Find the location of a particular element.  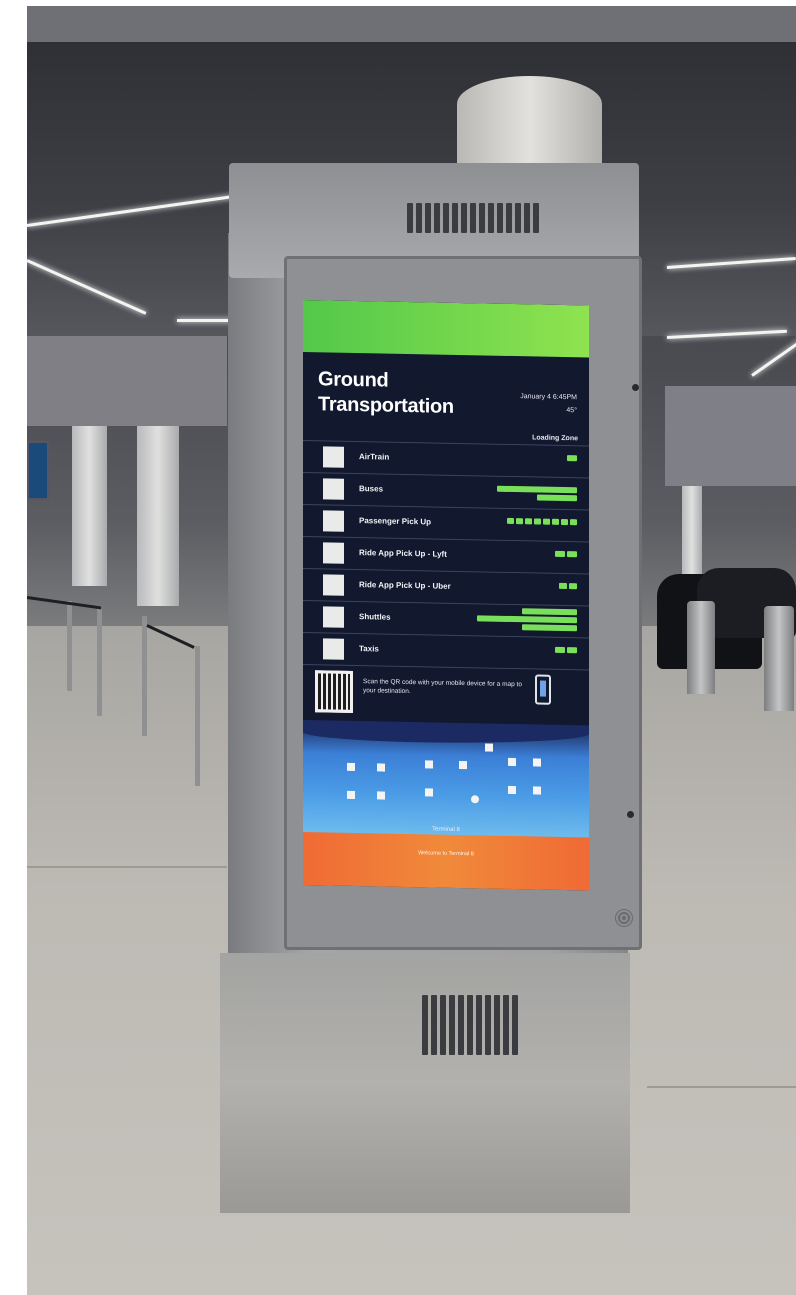

loading-zone-header: Loading Zone is located at coordinates (555, 438).